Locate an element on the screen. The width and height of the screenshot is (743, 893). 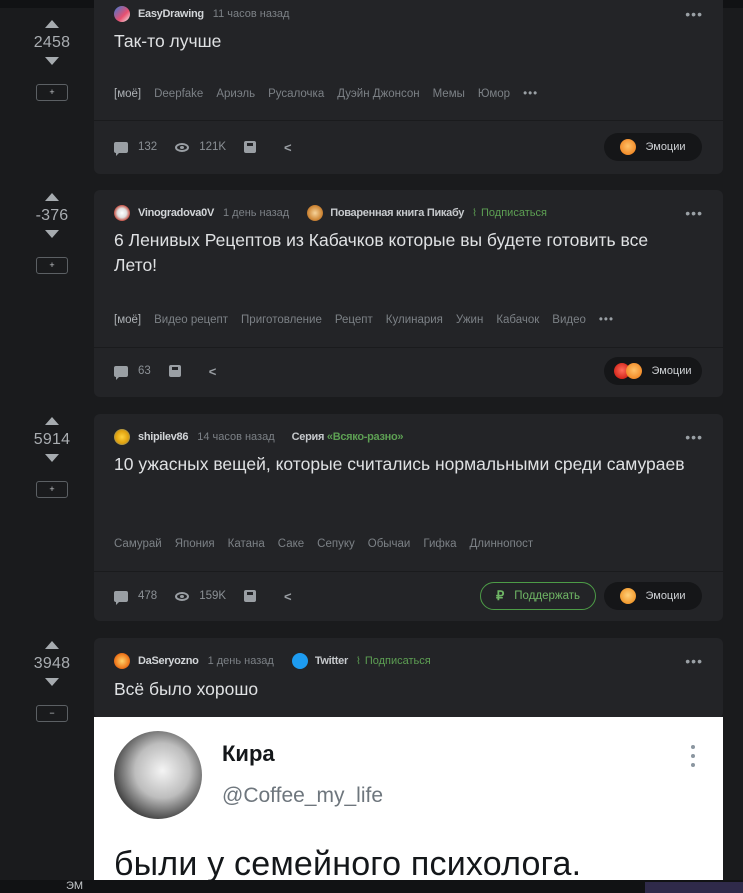
community-link: Поваренная книга Пикабу is located at coordinates (385, 213).